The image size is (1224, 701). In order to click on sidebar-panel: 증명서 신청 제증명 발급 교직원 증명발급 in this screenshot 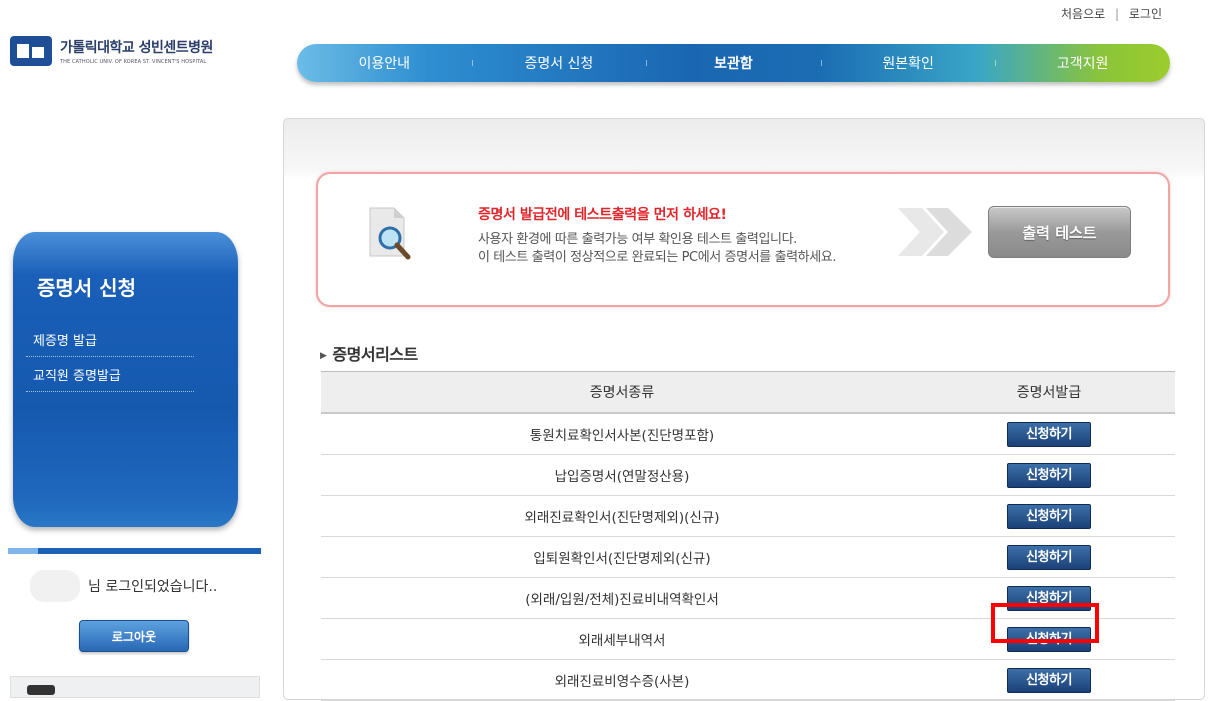, I will do `click(125, 379)`.